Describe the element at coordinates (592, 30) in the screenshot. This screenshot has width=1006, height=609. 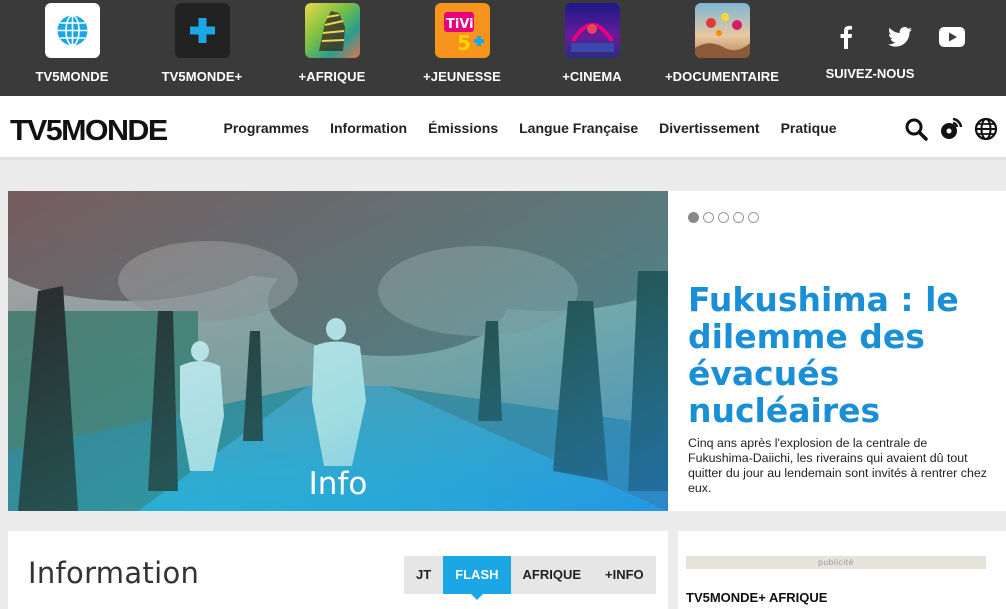
I see `cinema-icon` at that location.